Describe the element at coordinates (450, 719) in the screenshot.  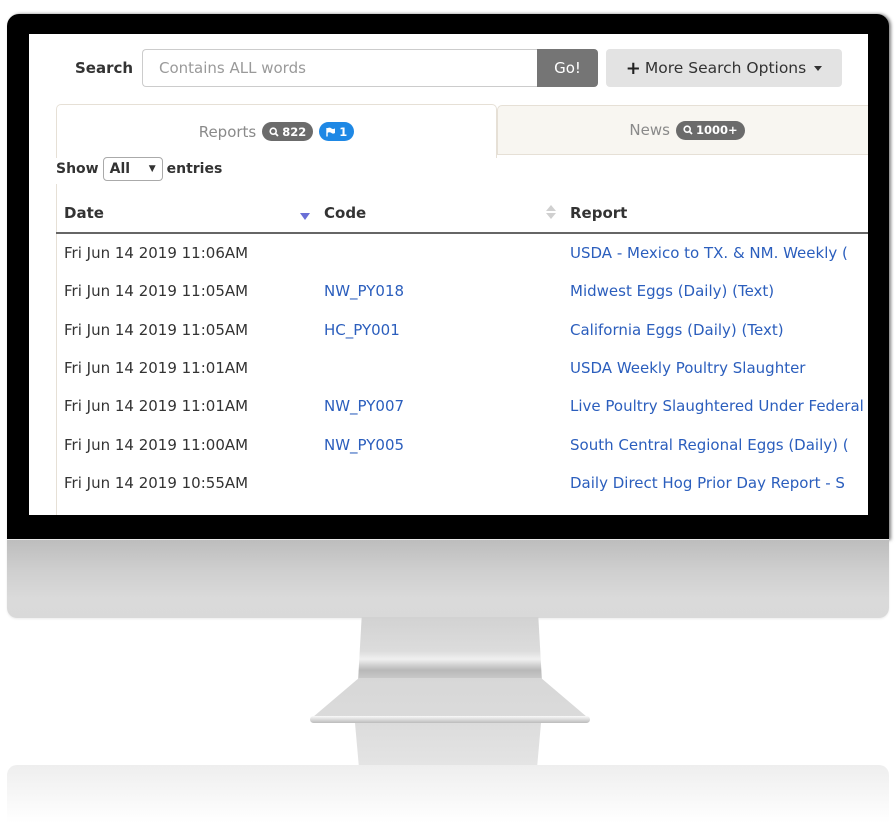
I see `monitor-stand-edge` at that location.